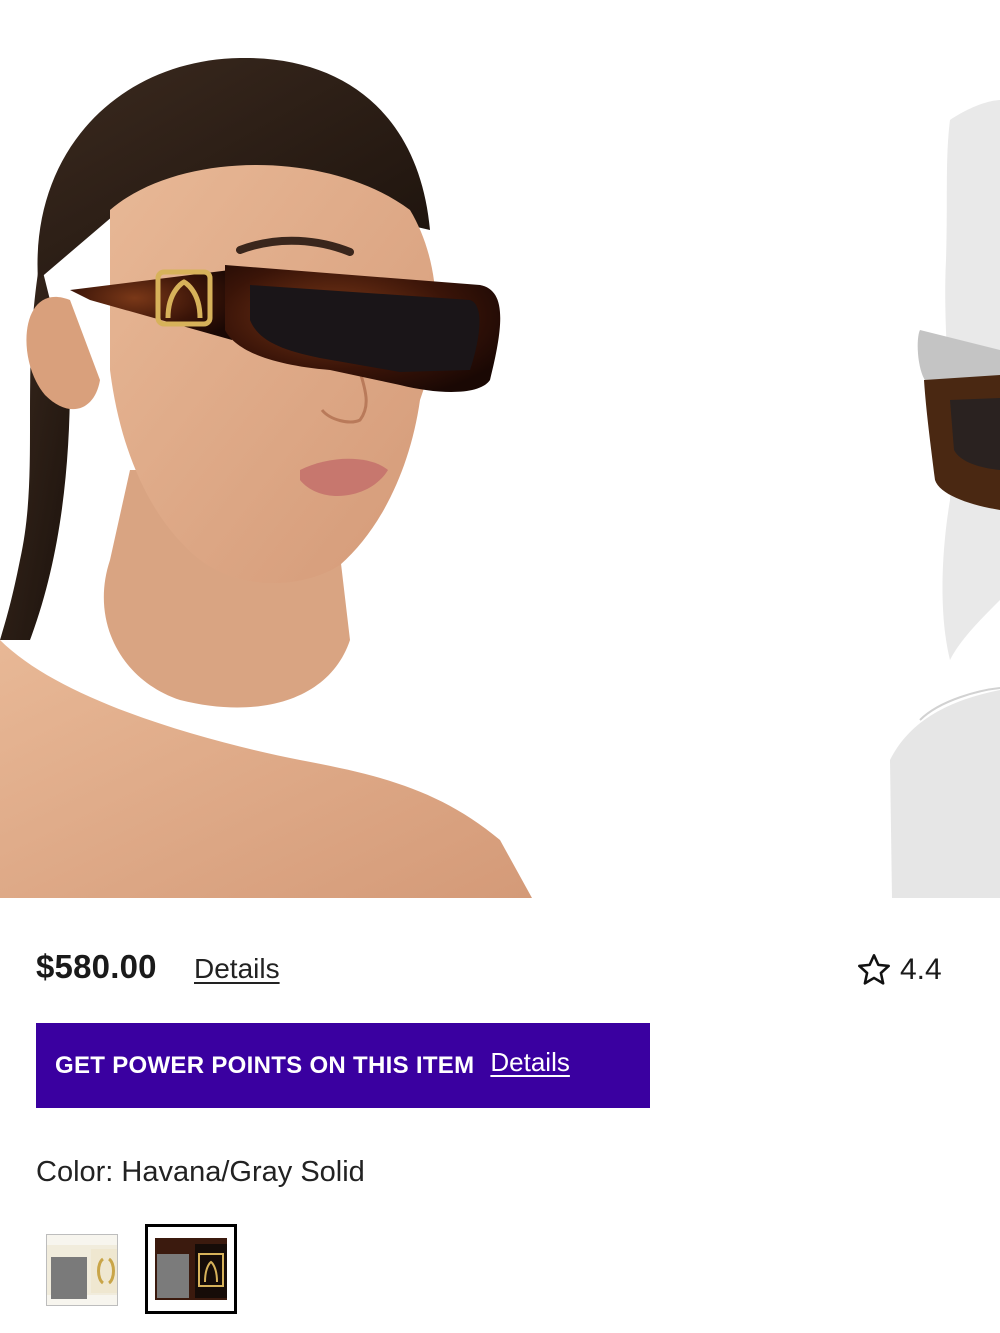 This screenshot has height=1333, width=1000. What do you see at coordinates (529, 1062) in the screenshot?
I see `power-points-details-link: Details` at bounding box center [529, 1062].